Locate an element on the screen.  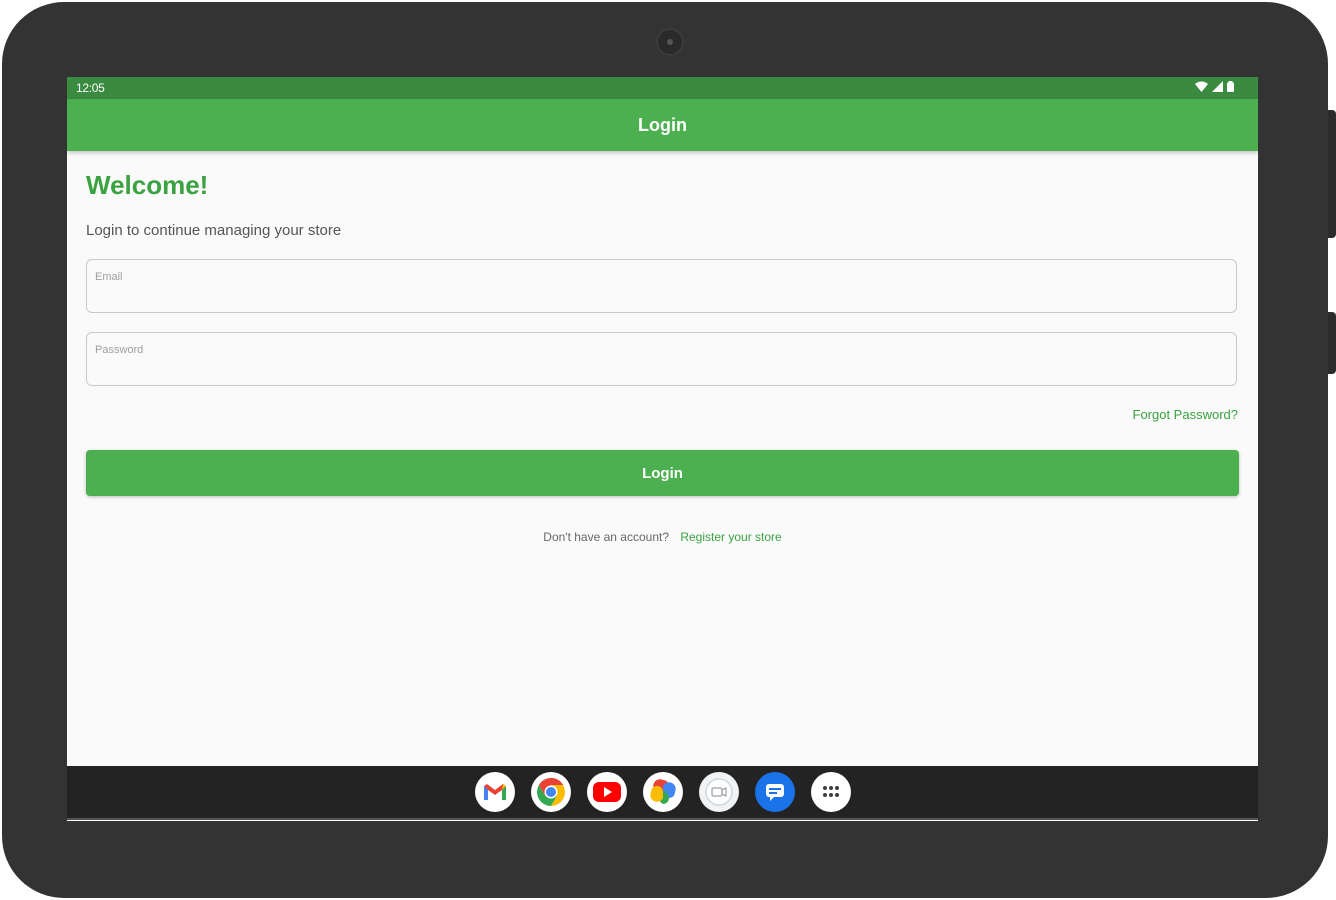
email-field is located at coordinates (661, 286).